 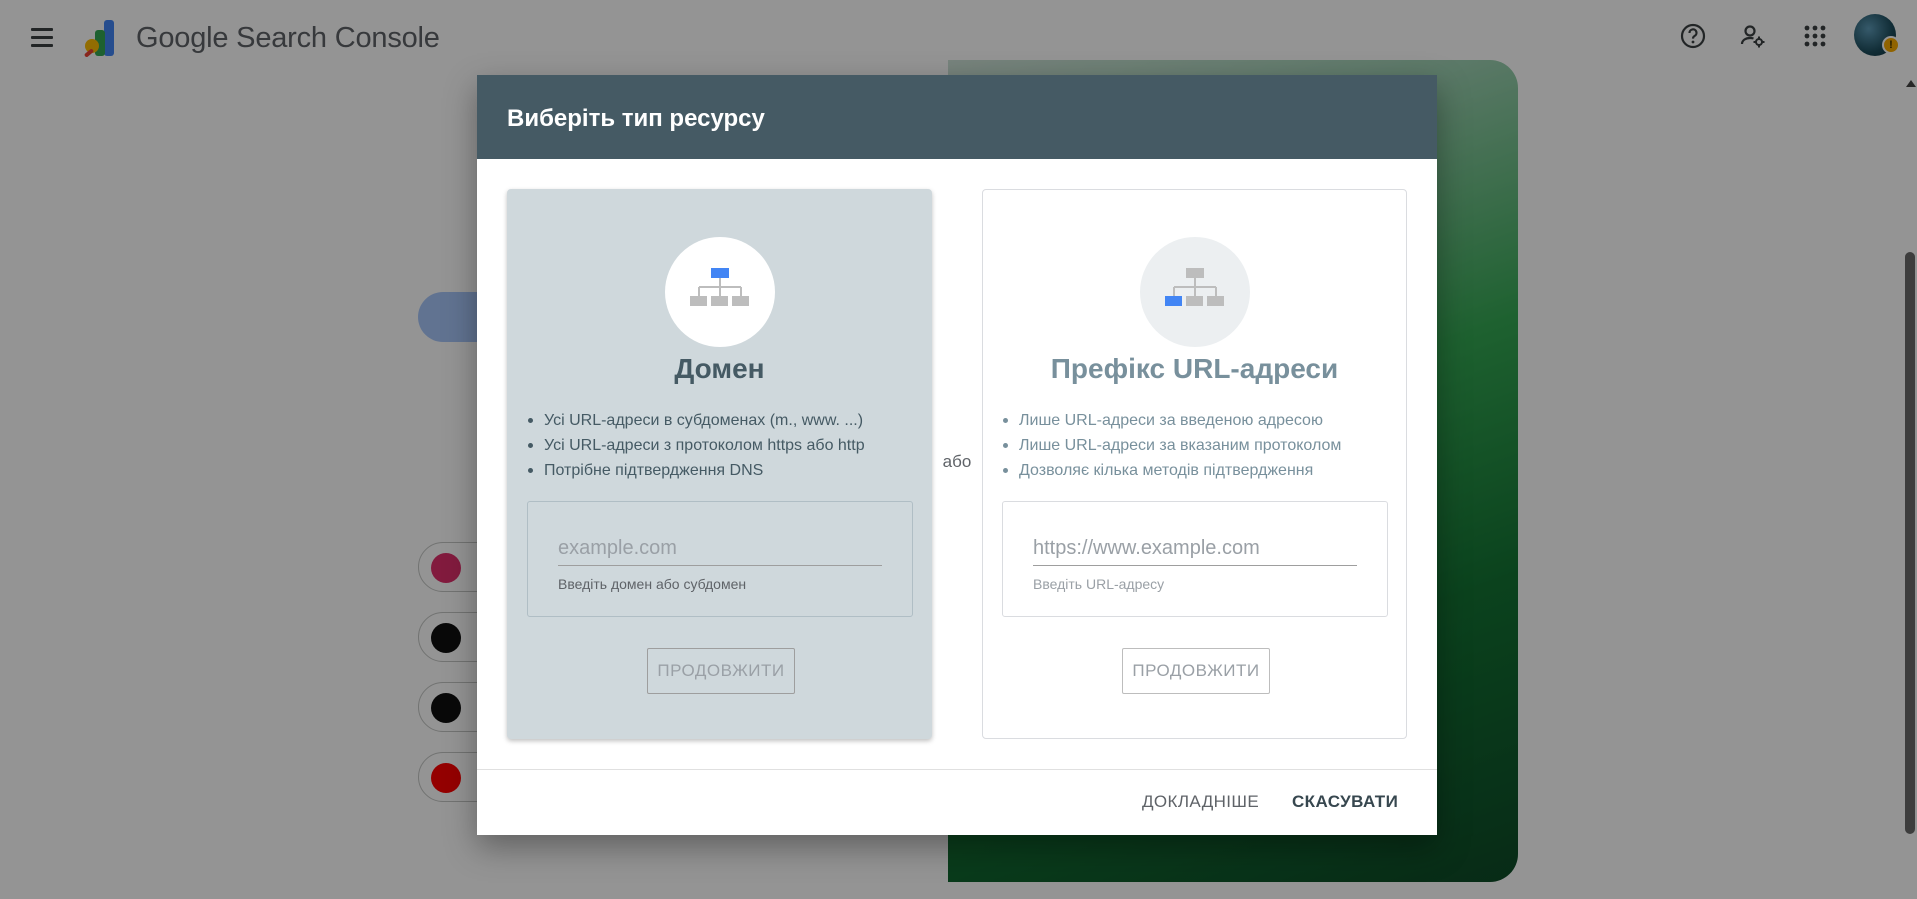 I want to click on sitemap-left-highlight-icon, so click(x=1195, y=292).